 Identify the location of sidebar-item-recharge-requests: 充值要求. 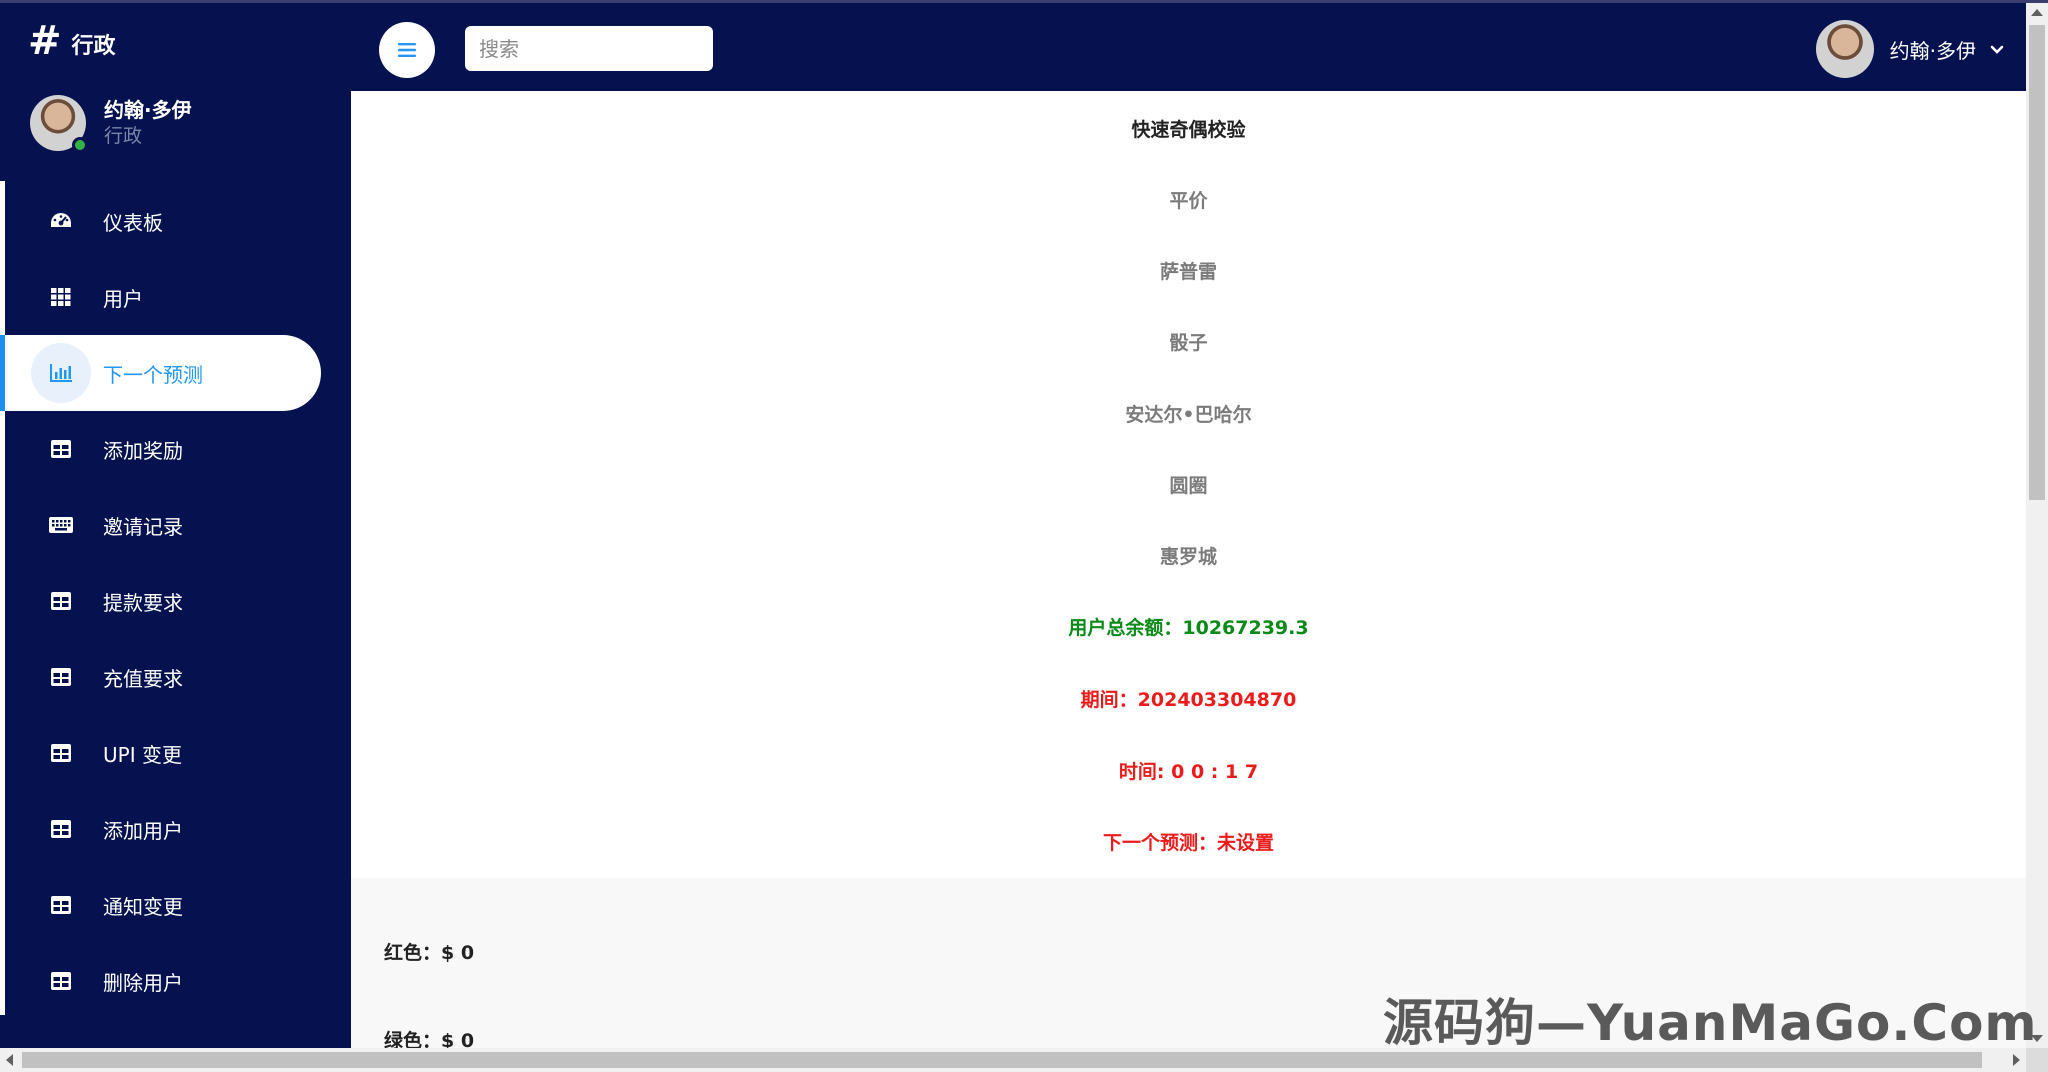
(178, 677).